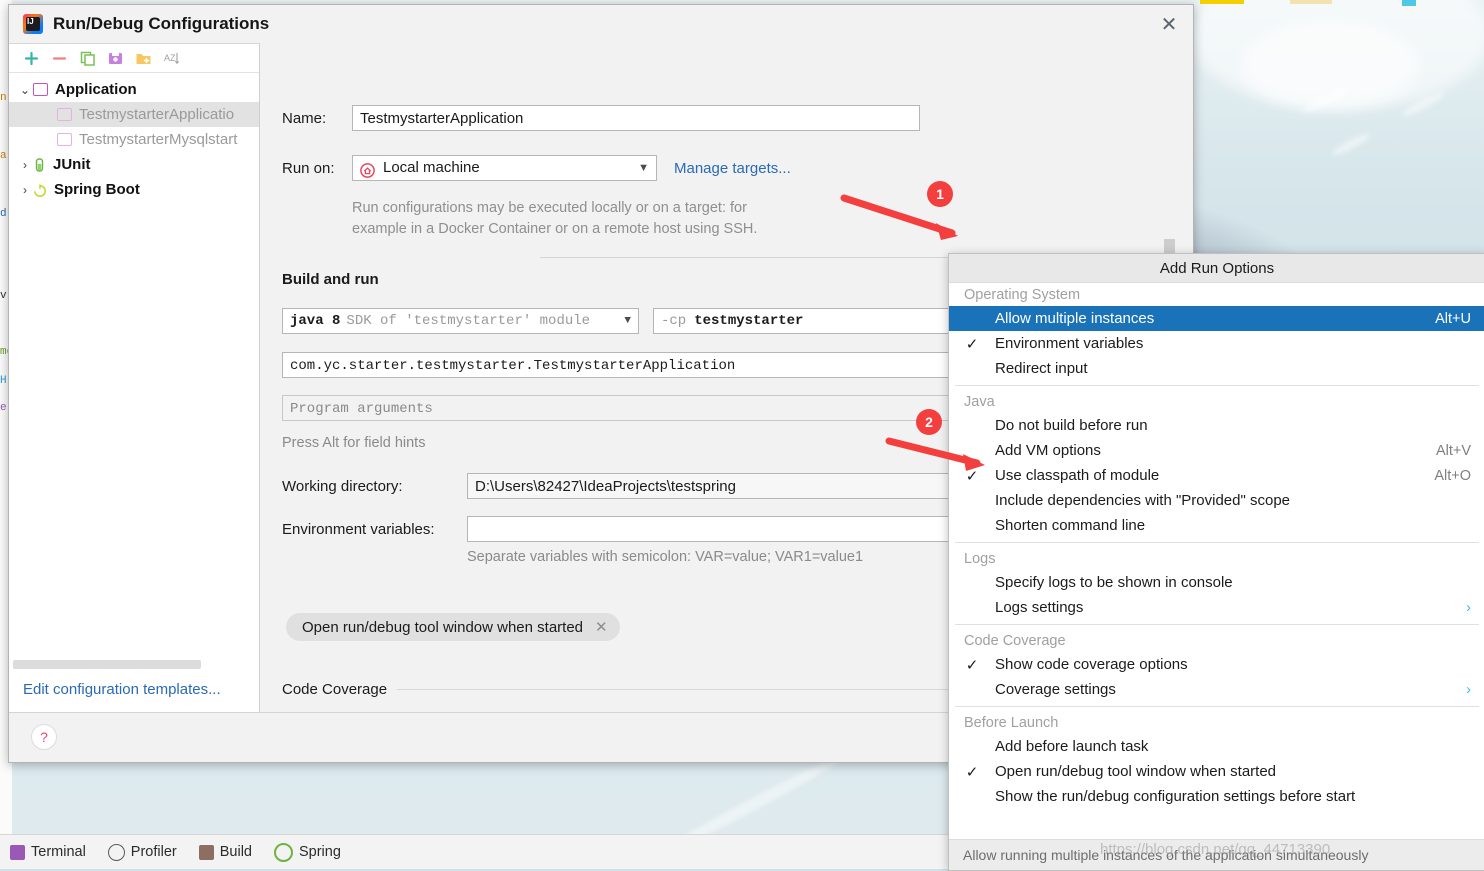 The height and width of the screenshot is (871, 1484). I want to click on menu-item-label: Specify logs to be shown in console, so click(1114, 582).